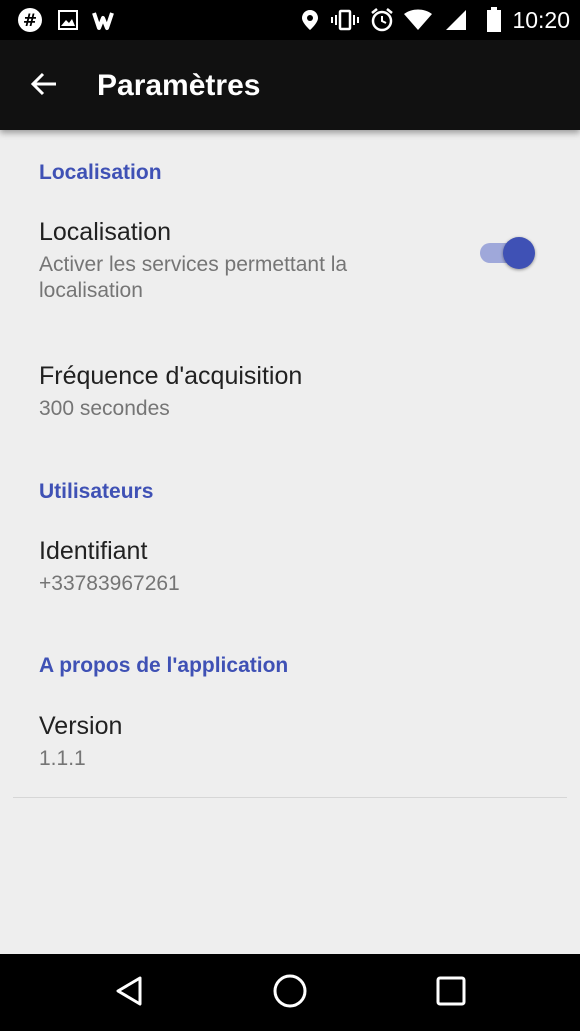 The image size is (580, 1031). I want to click on version-pref-title: Version, so click(81, 726).